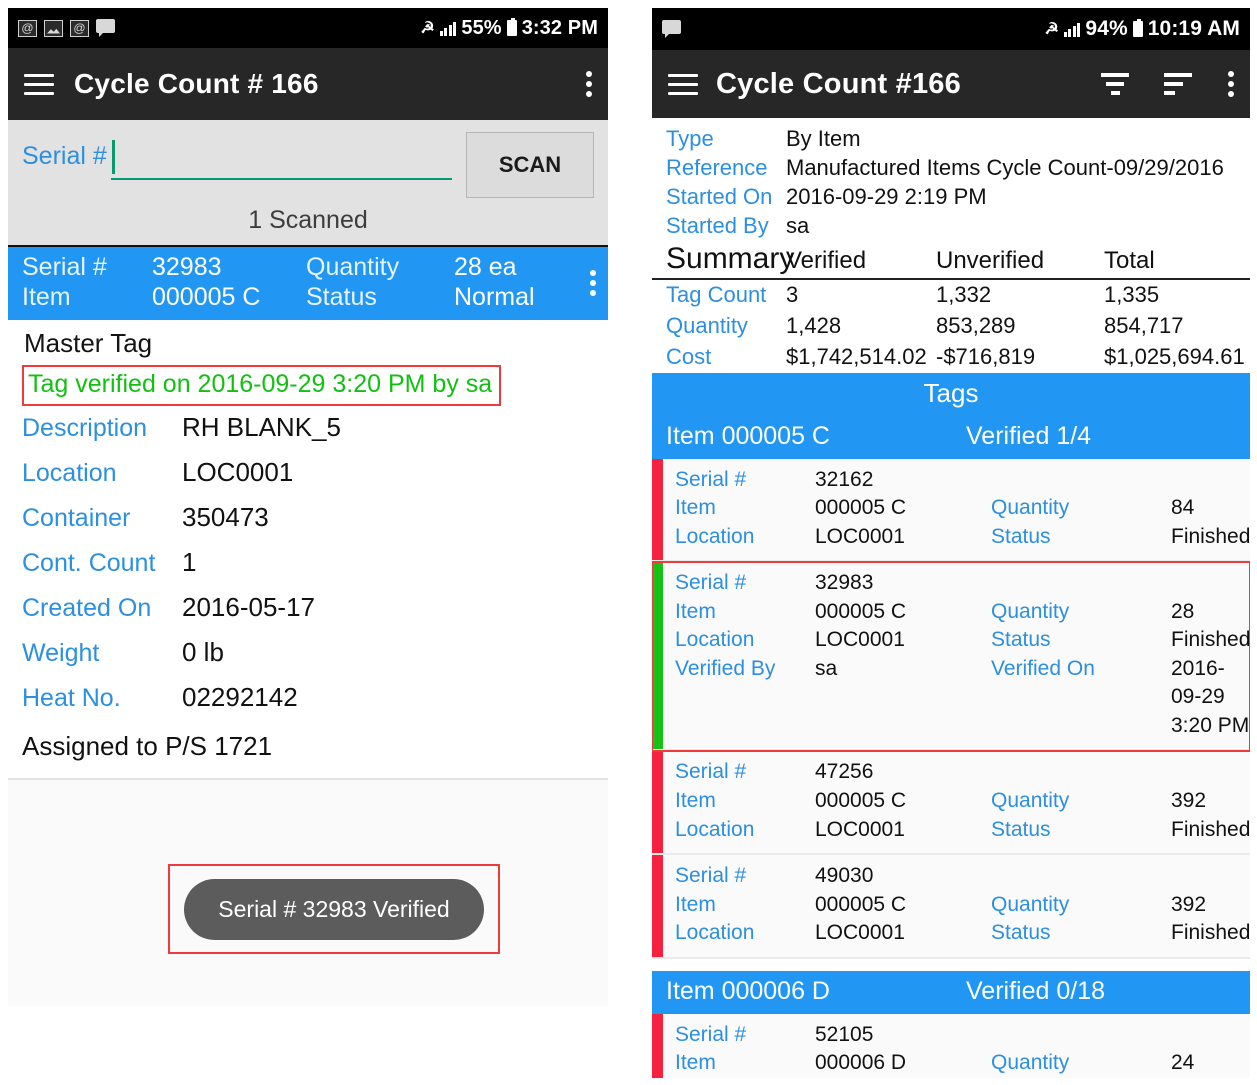 The image size is (1257, 1085). What do you see at coordinates (334, 909) in the screenshot?
I see `toast-message: Serial # 32983 Verified` at bounding box center [334, 909].